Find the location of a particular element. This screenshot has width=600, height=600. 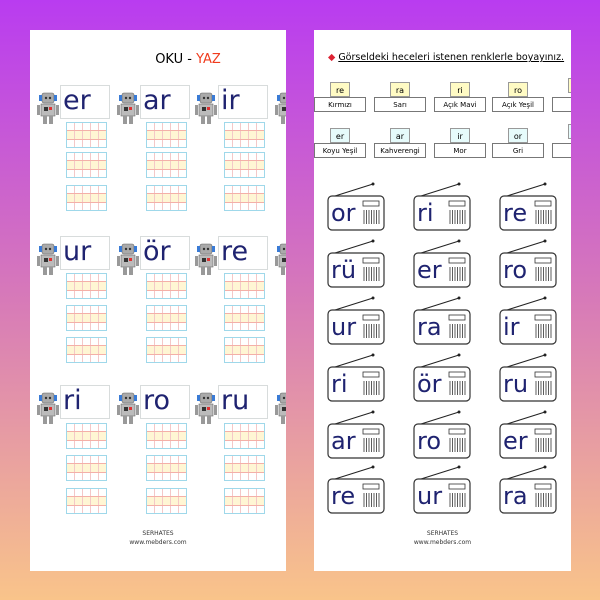

radio-syllable: ru is located at coordinates (528, 378).